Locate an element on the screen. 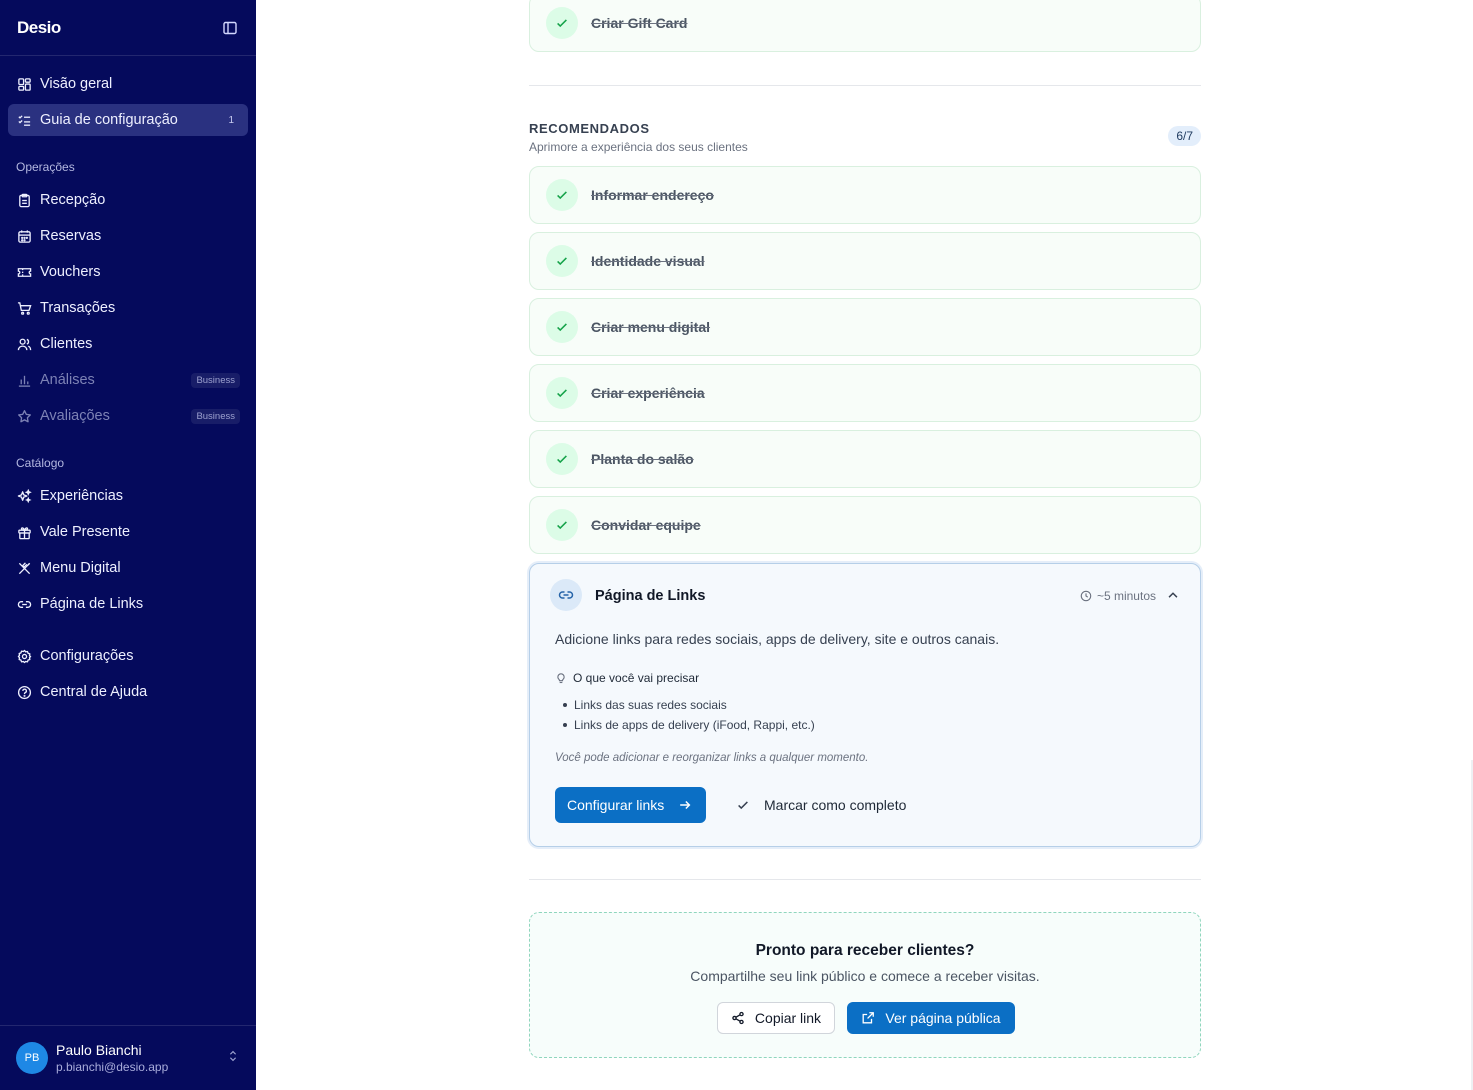  dashboard-icon is located at coordinates (24, 84).